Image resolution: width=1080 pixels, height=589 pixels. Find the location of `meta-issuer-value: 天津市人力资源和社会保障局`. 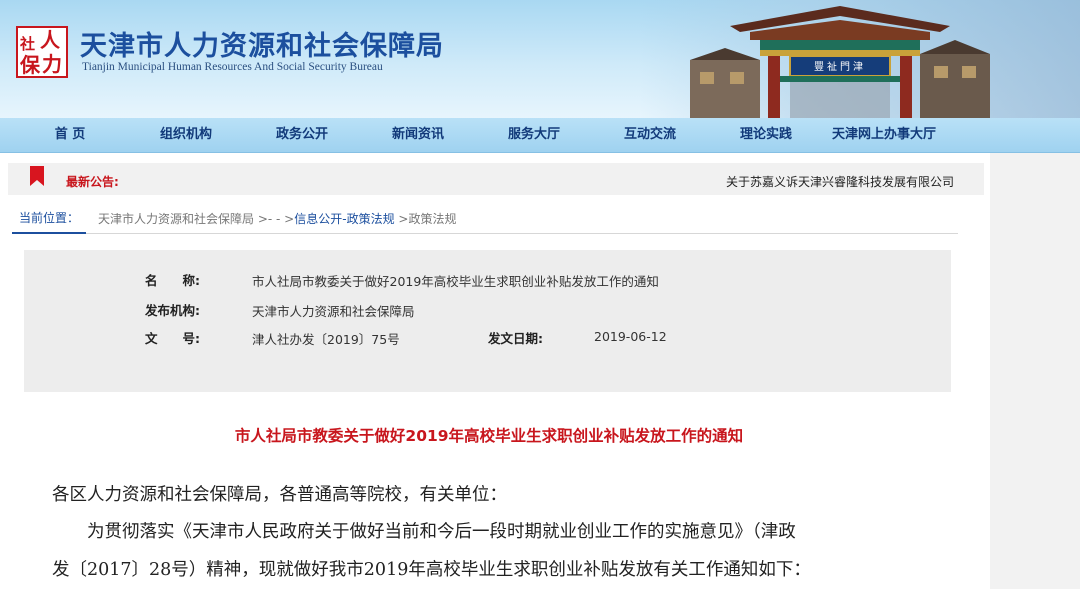

meta-issuer-value: 天津市人力资源和社会保障局 is located at coordinates (333, 311).